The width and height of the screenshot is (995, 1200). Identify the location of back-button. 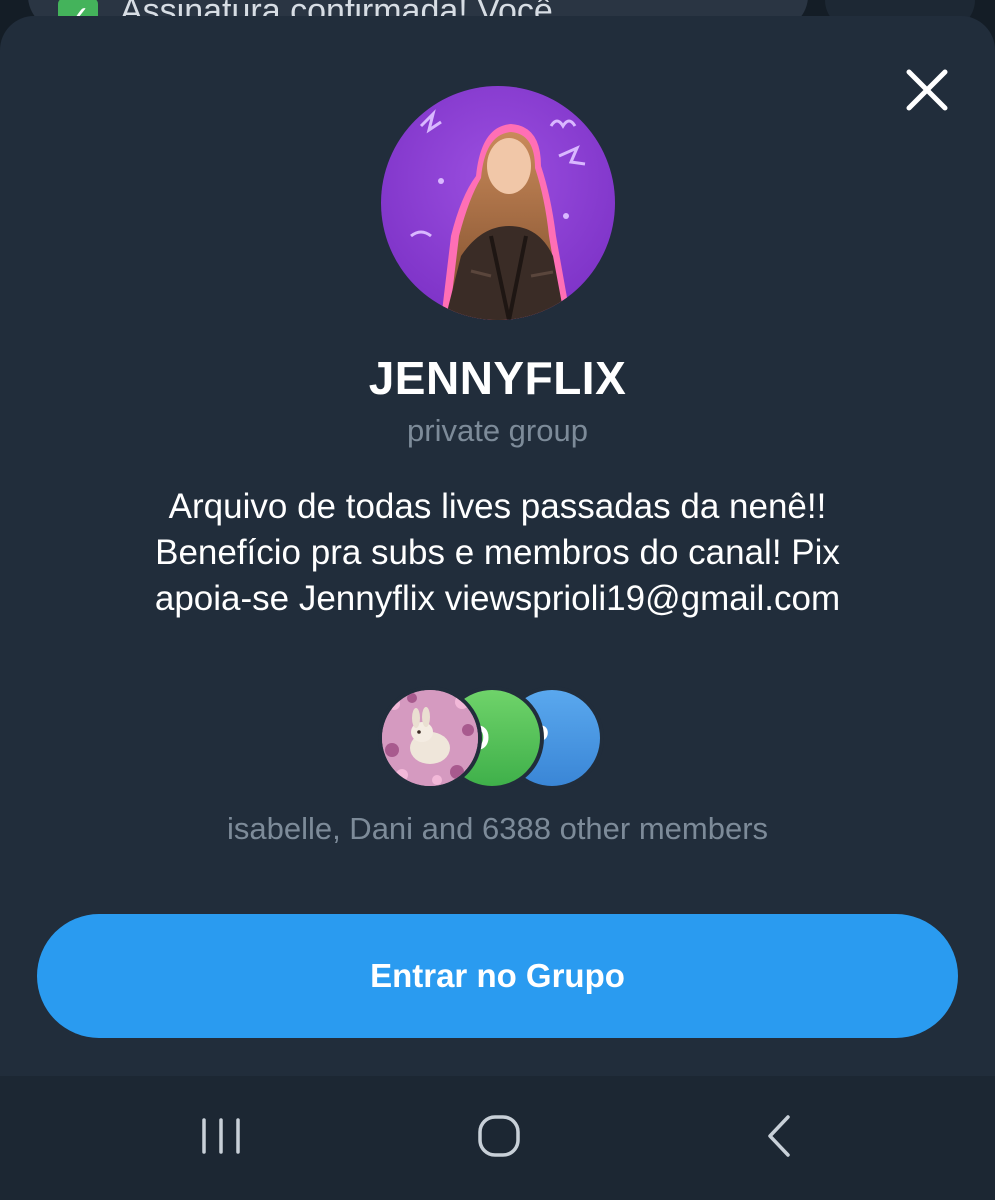
(778, 1136).